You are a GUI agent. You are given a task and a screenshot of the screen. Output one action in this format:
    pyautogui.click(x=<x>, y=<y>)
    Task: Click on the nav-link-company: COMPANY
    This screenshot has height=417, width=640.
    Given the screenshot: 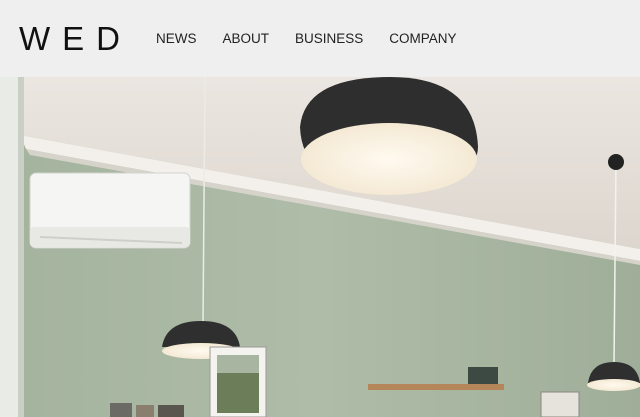 What is the action you would take?
    pyautogui.click(x=422, y=39)
    